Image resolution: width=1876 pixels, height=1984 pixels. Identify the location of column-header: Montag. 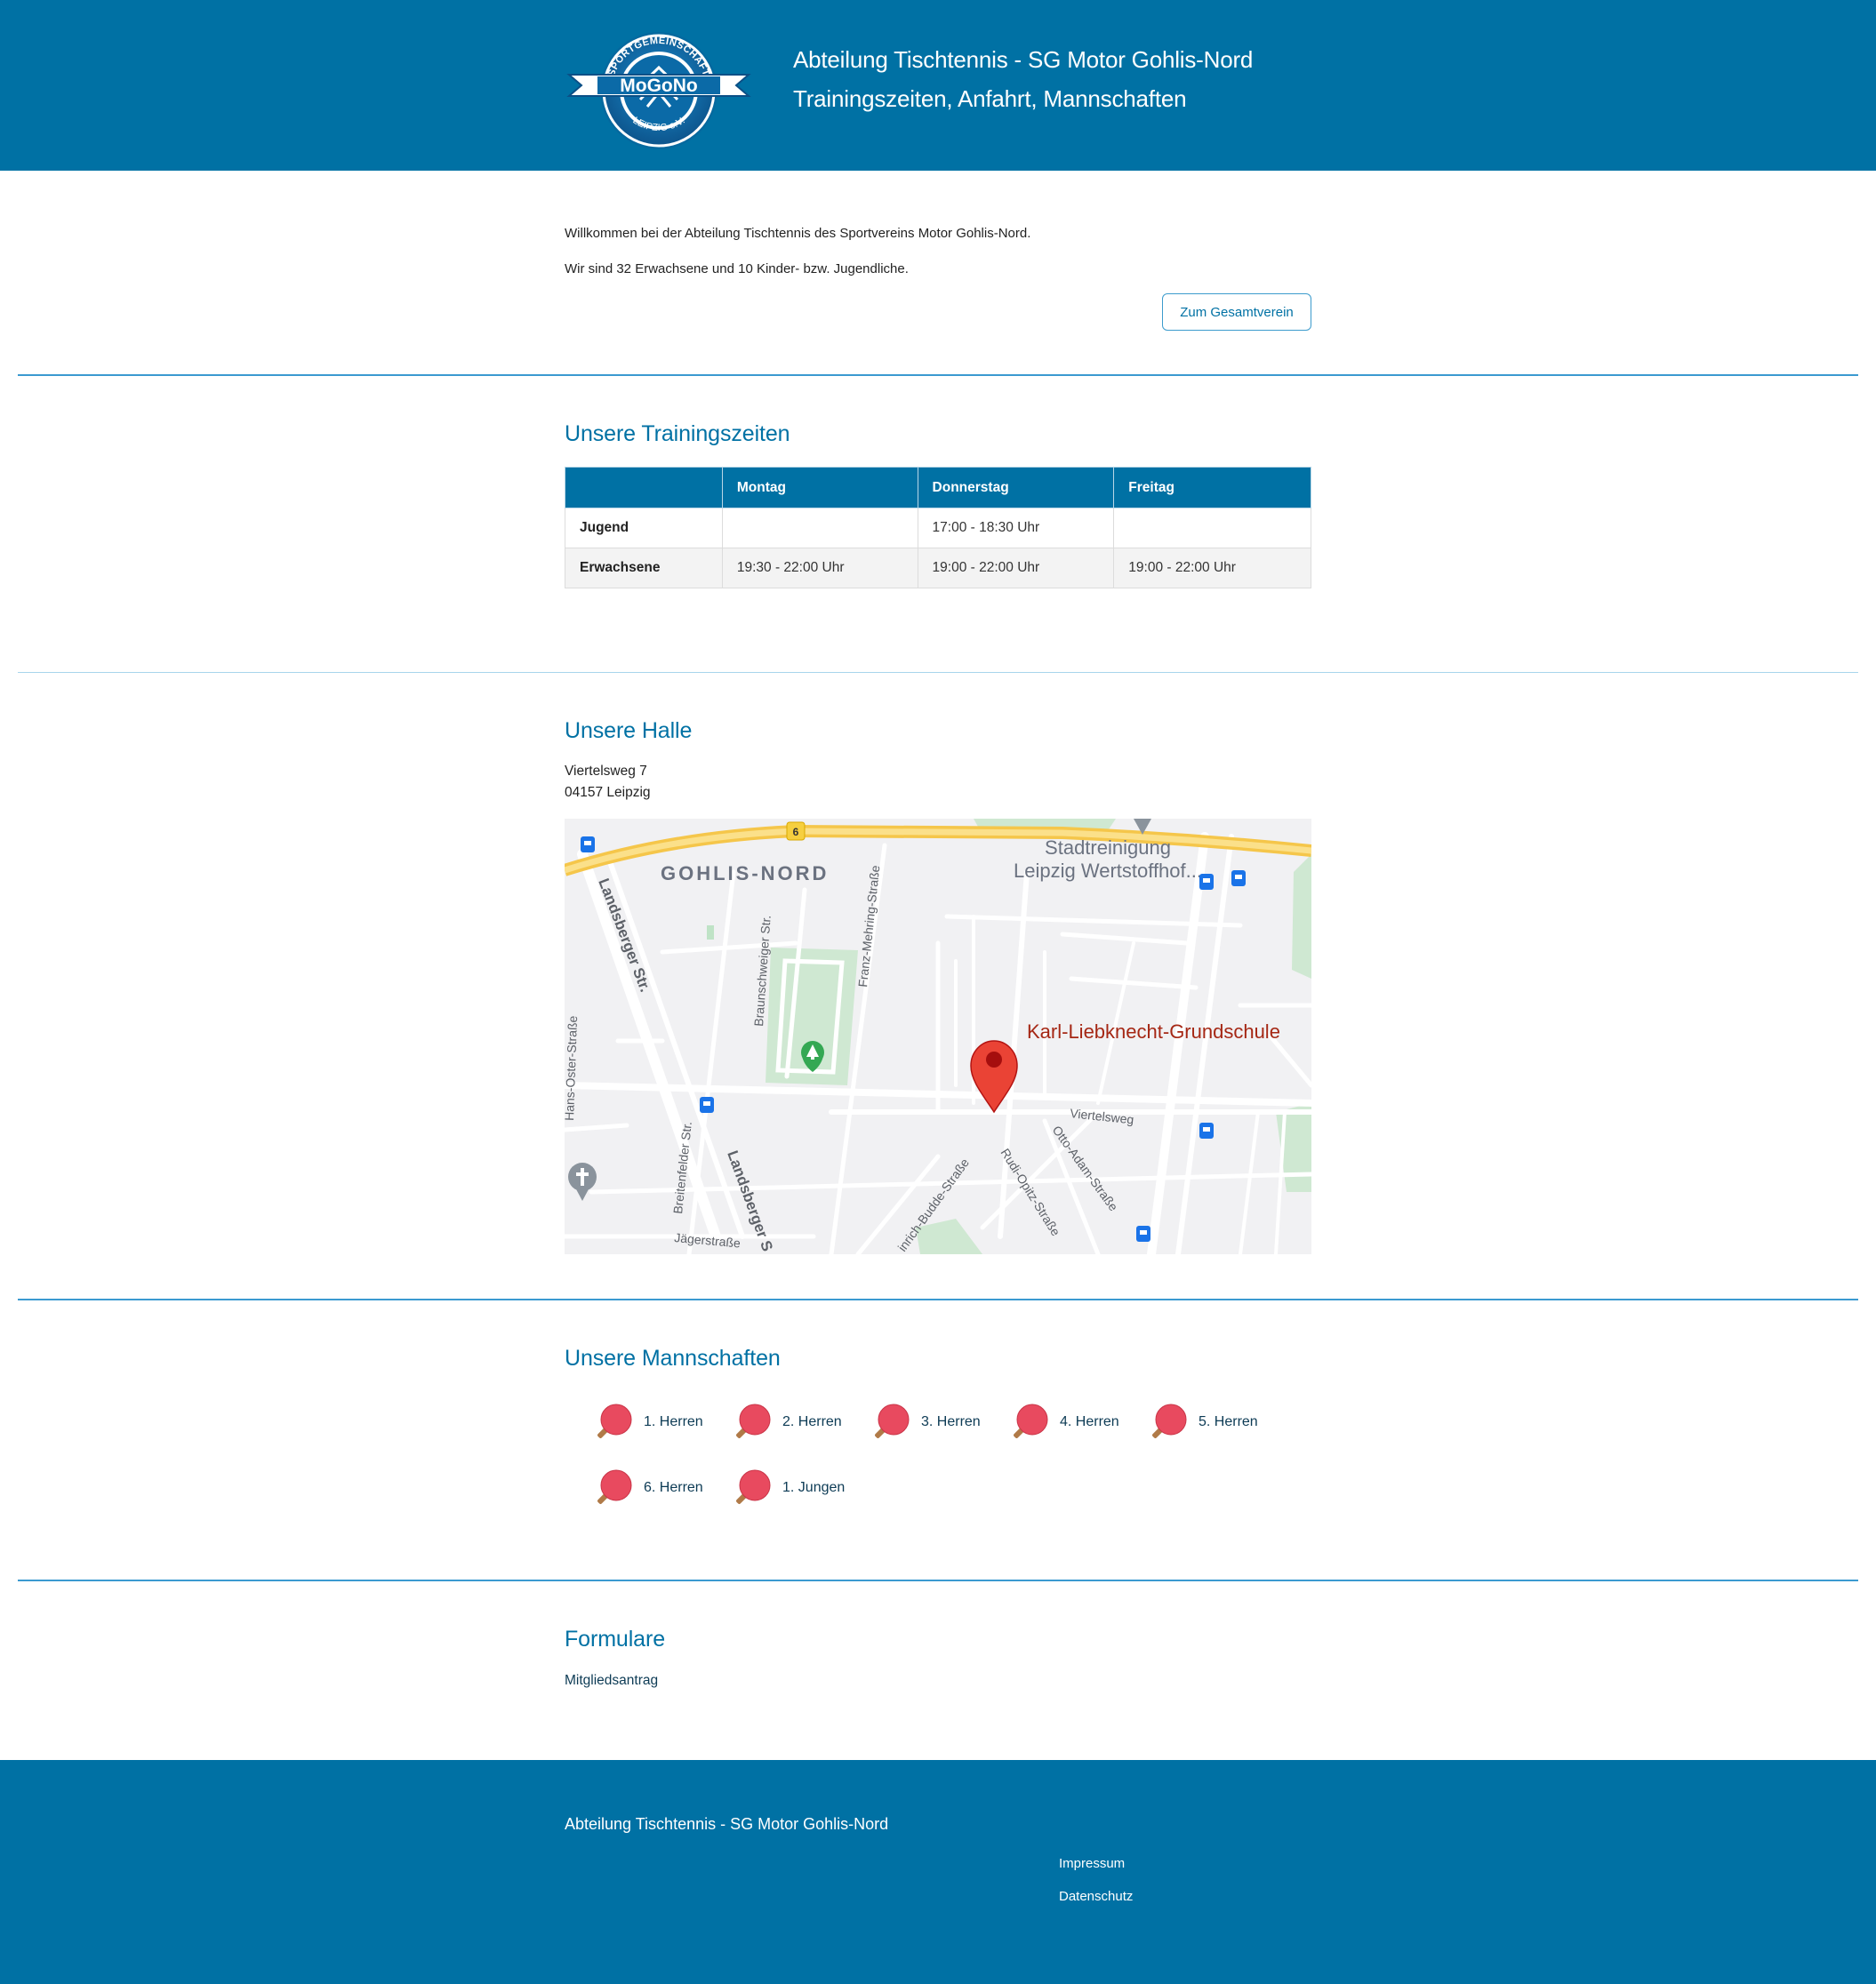
(820, 487).